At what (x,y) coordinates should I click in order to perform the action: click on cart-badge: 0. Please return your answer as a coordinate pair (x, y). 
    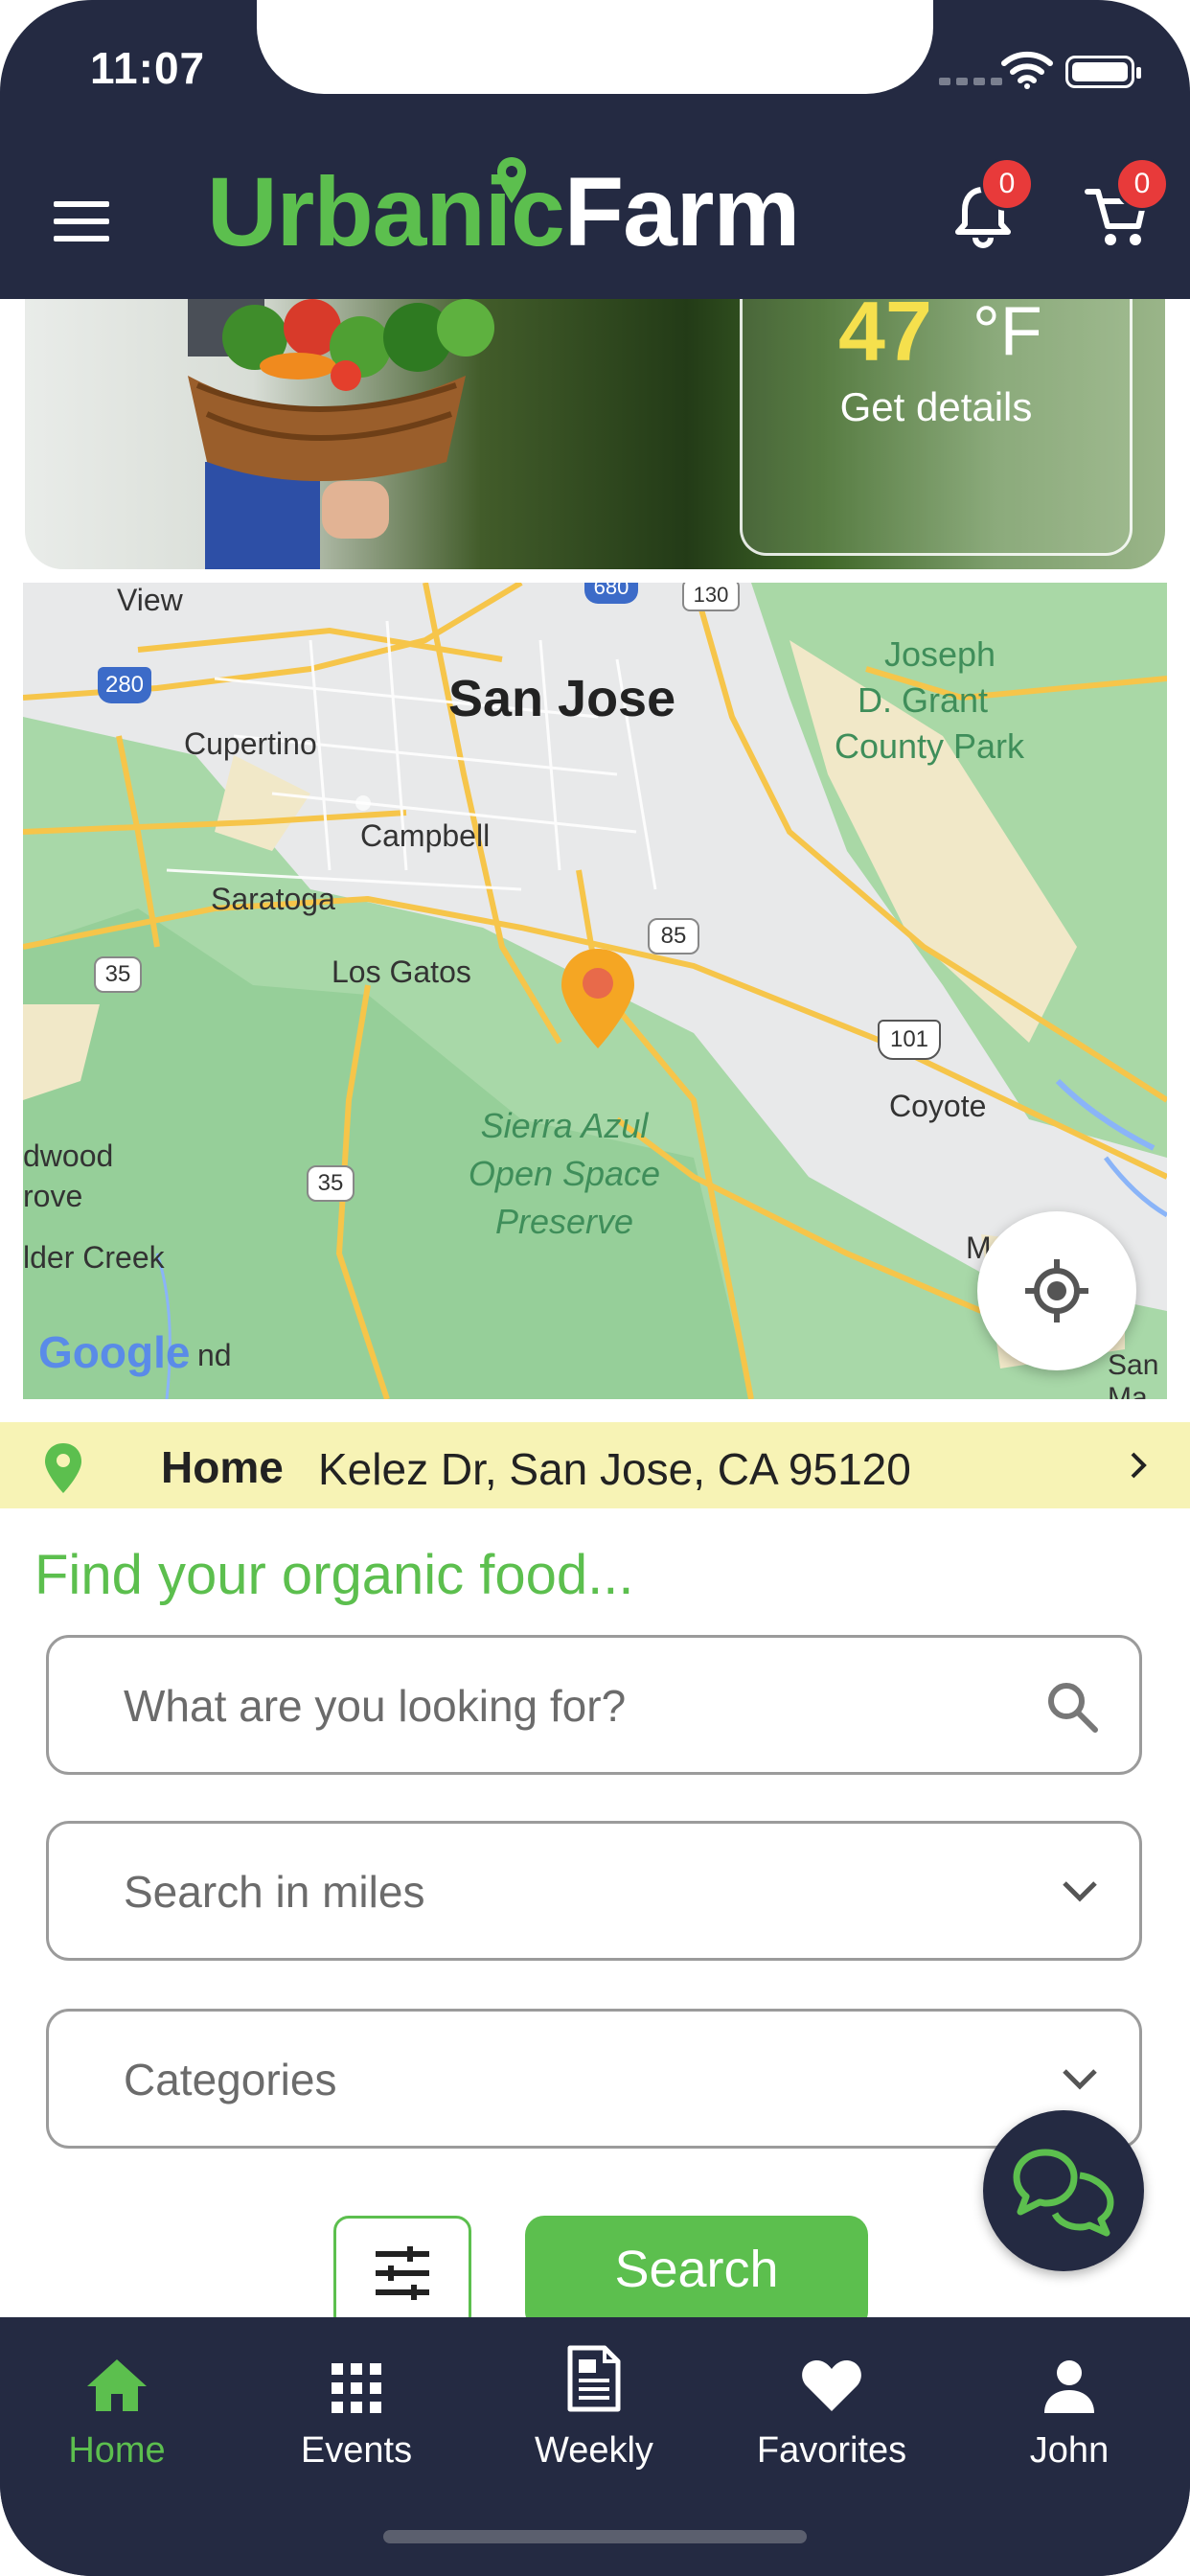
    Looking at the image, I should click on (1142, 184).